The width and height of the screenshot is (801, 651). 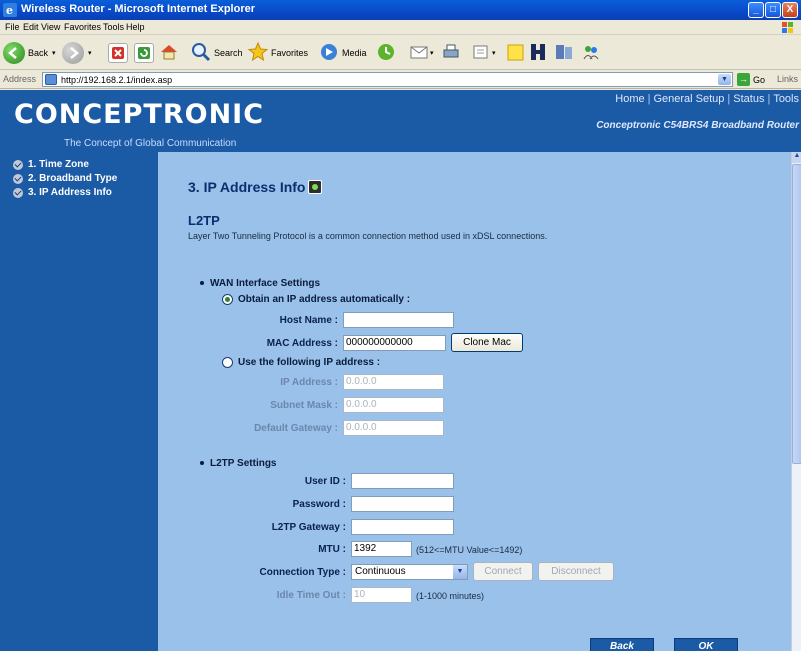 What do you see at coordinates (51, 164) in the screenshot?
I see `step-time-zone: 1. Time Zone` at bounding box center [51, 164].